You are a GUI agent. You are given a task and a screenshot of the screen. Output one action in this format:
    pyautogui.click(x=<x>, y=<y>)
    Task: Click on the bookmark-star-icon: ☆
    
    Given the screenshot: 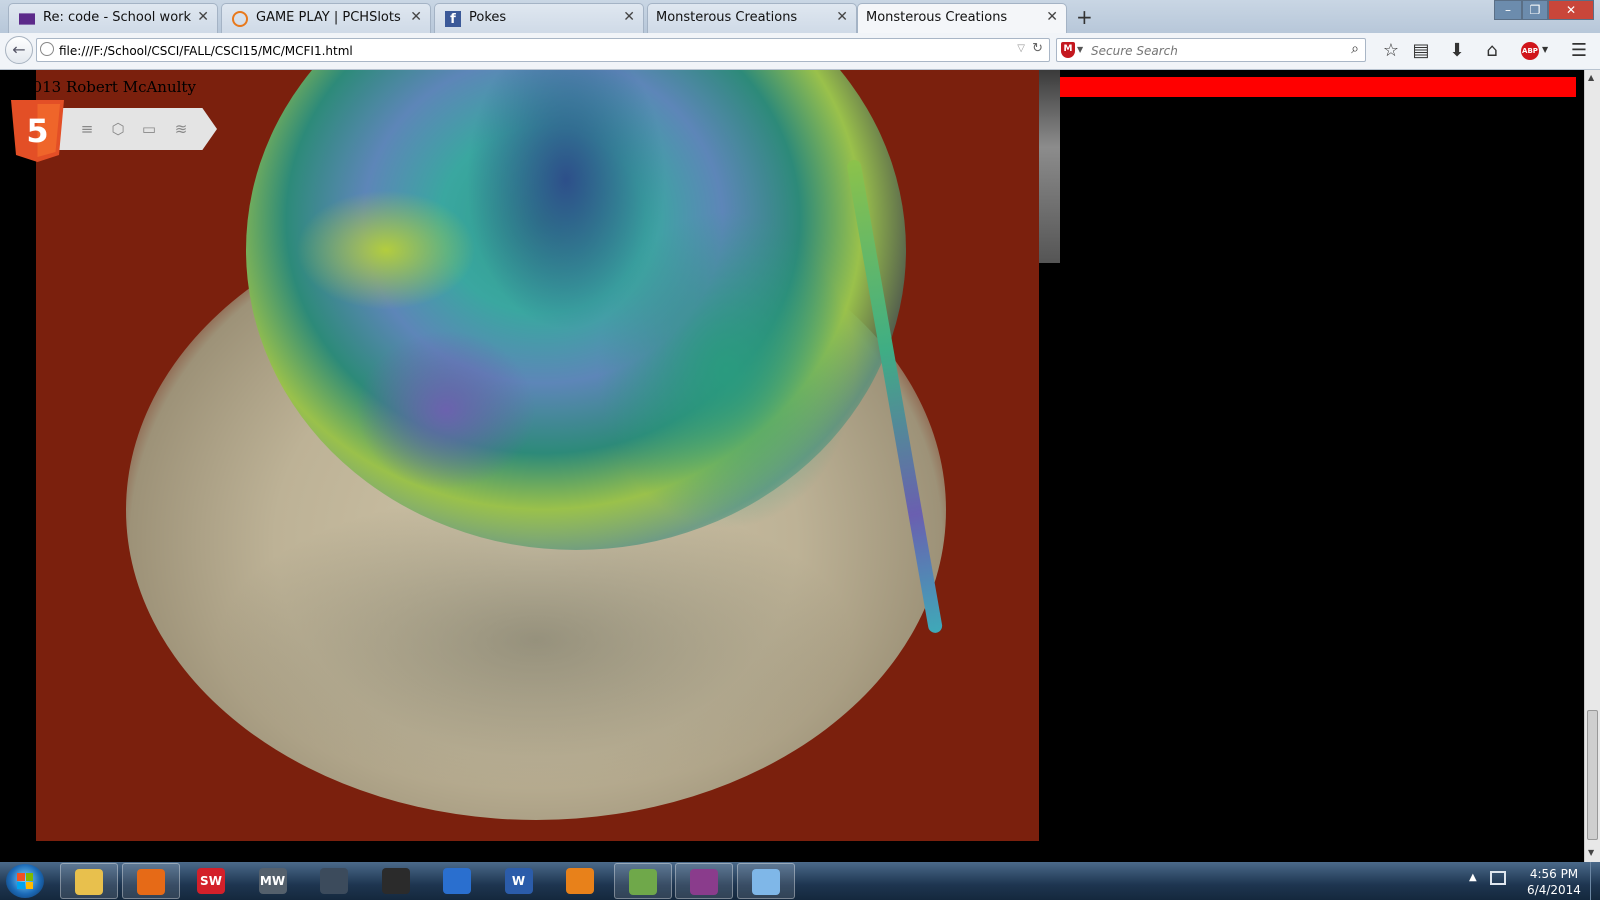 What is the action you would take?
    pyautogui.click(x=1391, y=50)
    